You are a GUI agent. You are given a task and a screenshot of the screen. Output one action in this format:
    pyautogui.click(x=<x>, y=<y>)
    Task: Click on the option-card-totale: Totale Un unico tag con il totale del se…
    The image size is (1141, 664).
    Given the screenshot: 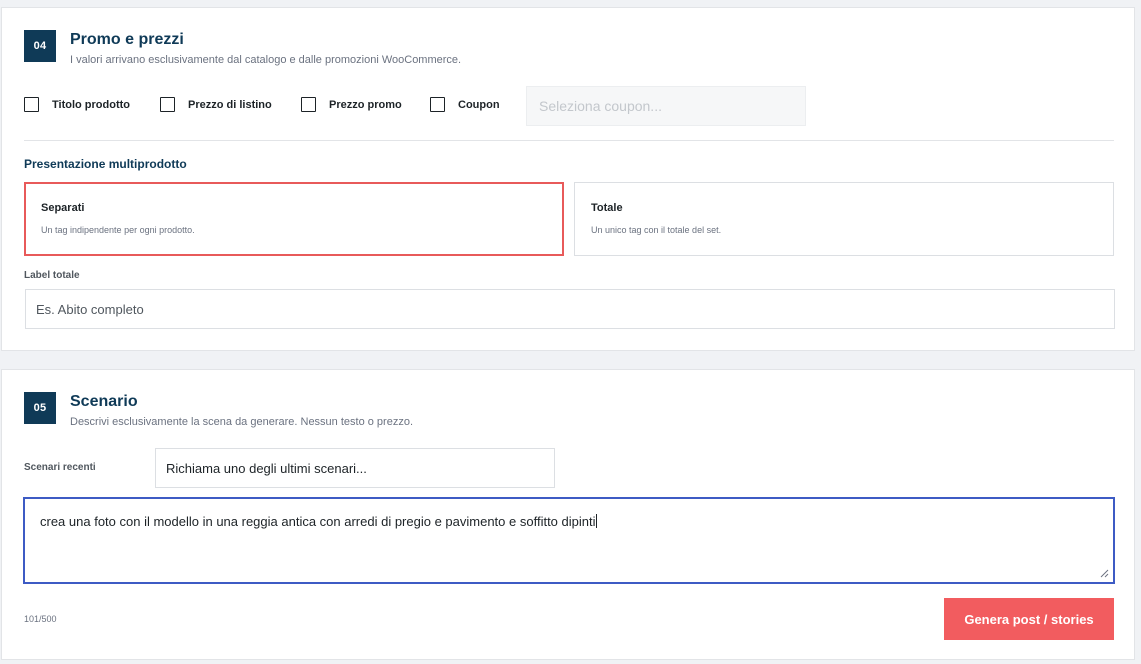 What is the action you would take?
    pyautogui.click(x=844, y=219)
    